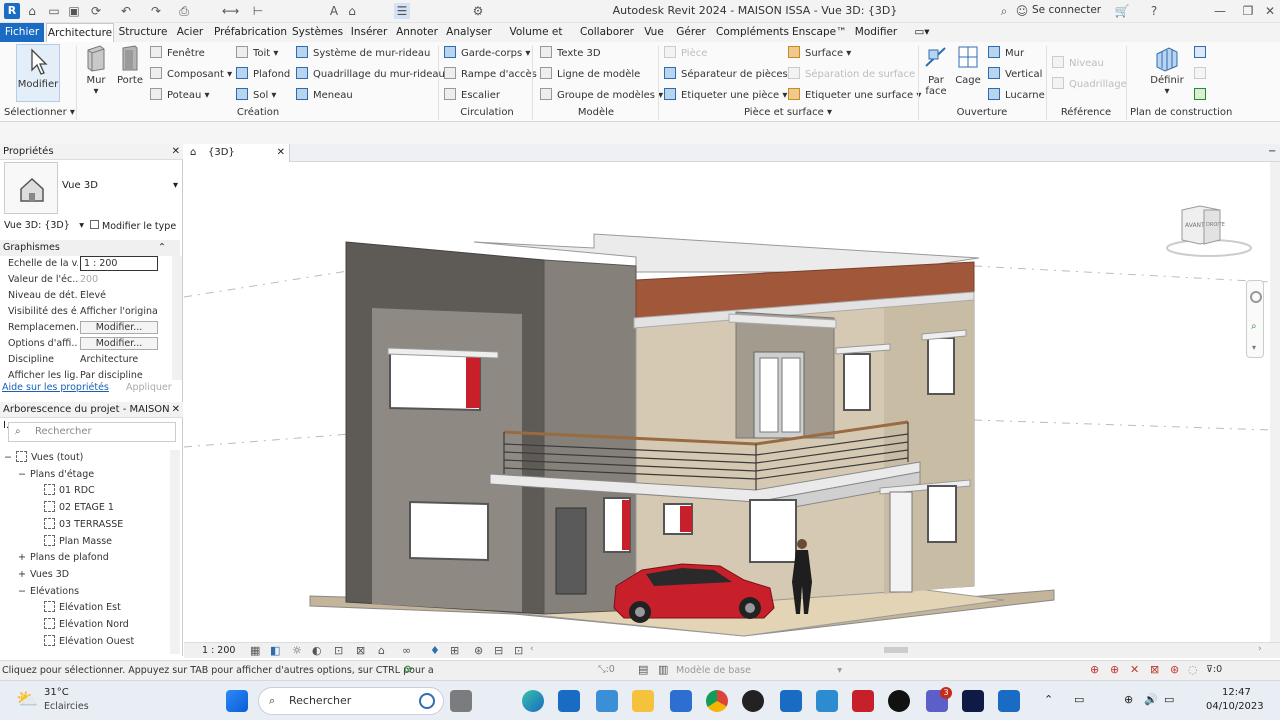 This screenshot has height=720, width=1280. Describe the element at coordinates (478, 650) in the screenshot. I see `analytical-icon: ⊛` at that location.